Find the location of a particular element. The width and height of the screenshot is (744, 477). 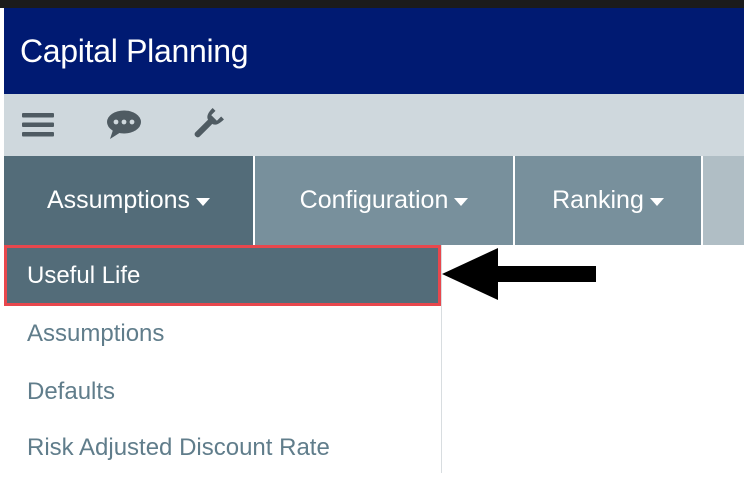

tab-assumptions: Assumptions is located at coordinates (128, 200).